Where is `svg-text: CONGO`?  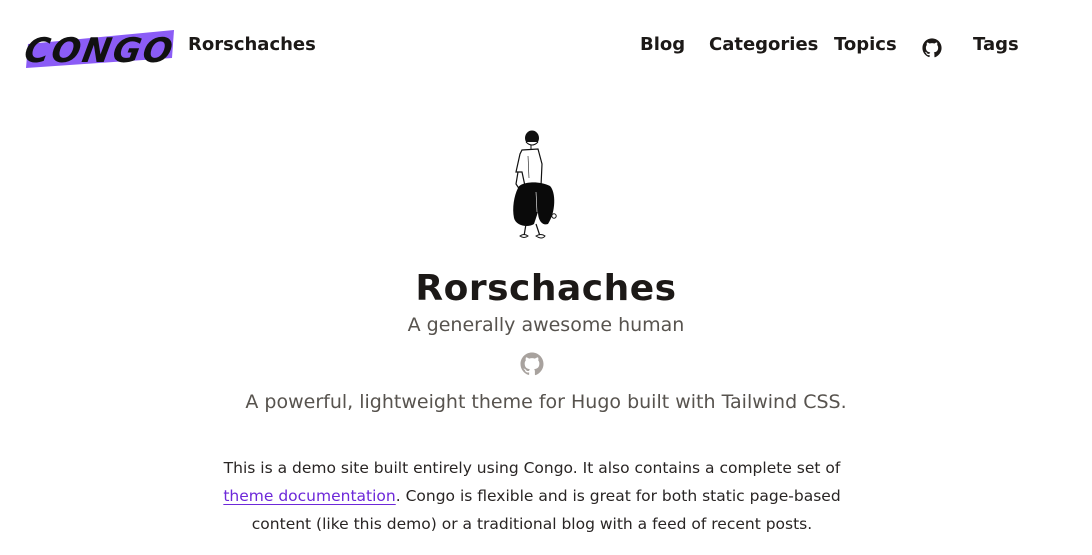
svg-text: CONGO is located at coordinates (100, 51).